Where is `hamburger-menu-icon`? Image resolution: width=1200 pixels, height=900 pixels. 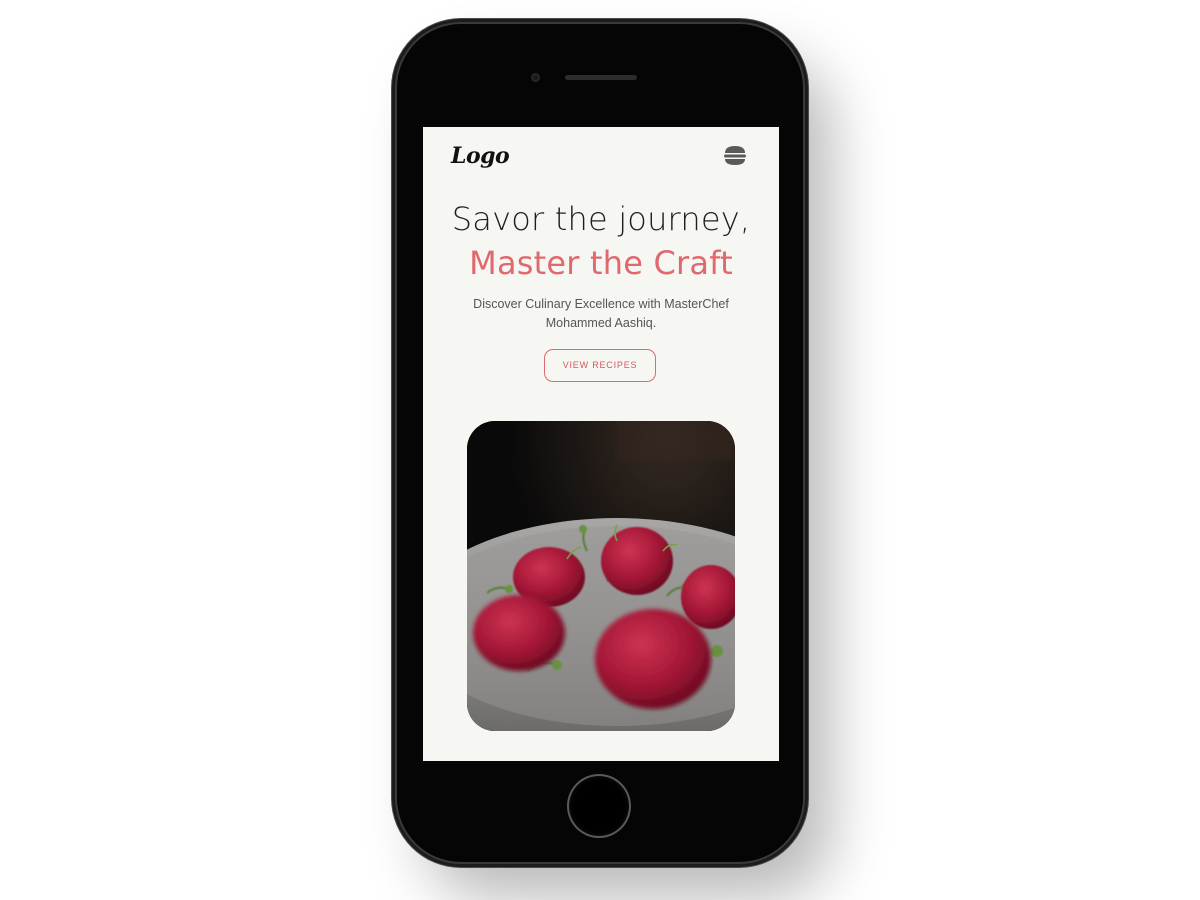 hamburger-menu-icon is located at coordinates (735, 156).